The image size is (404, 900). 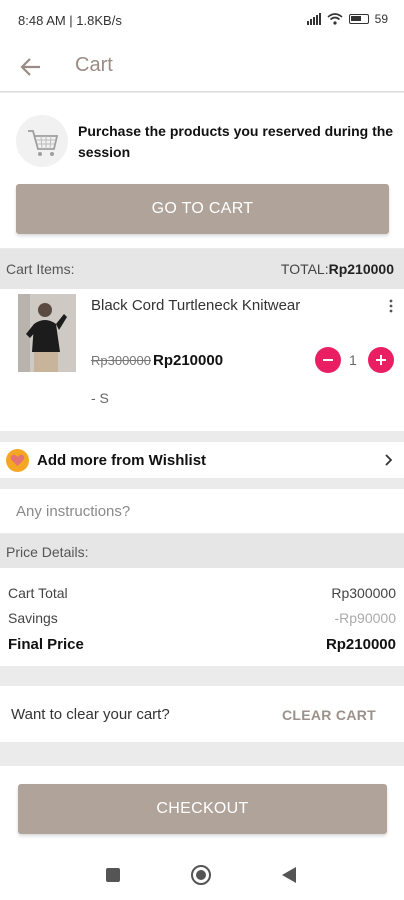 What do you see at coordinates (33, 618) in the screenshot?
I see `savings-label: Savings` at bounding box center [33, 618].